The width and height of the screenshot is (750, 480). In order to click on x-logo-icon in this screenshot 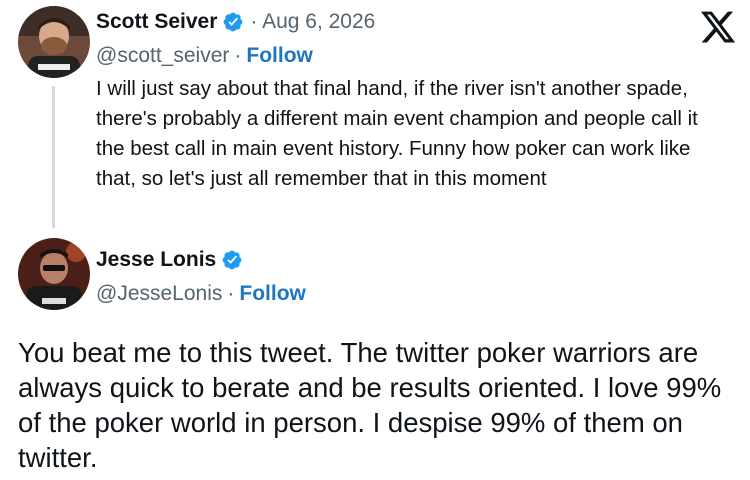, I will do `click(718, 27)`.